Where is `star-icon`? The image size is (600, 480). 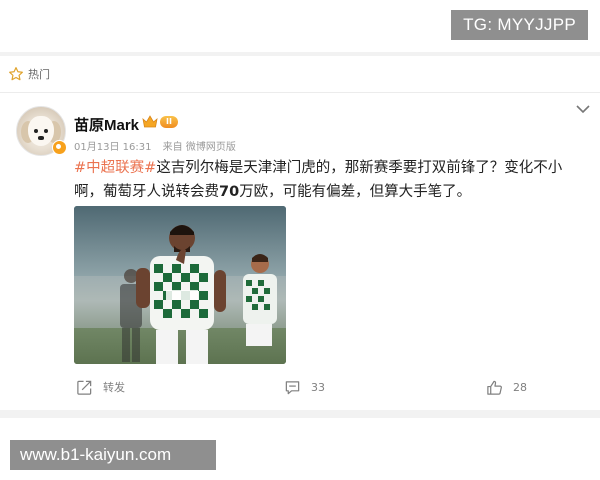
star-icon is located at coordinates (16, 74).